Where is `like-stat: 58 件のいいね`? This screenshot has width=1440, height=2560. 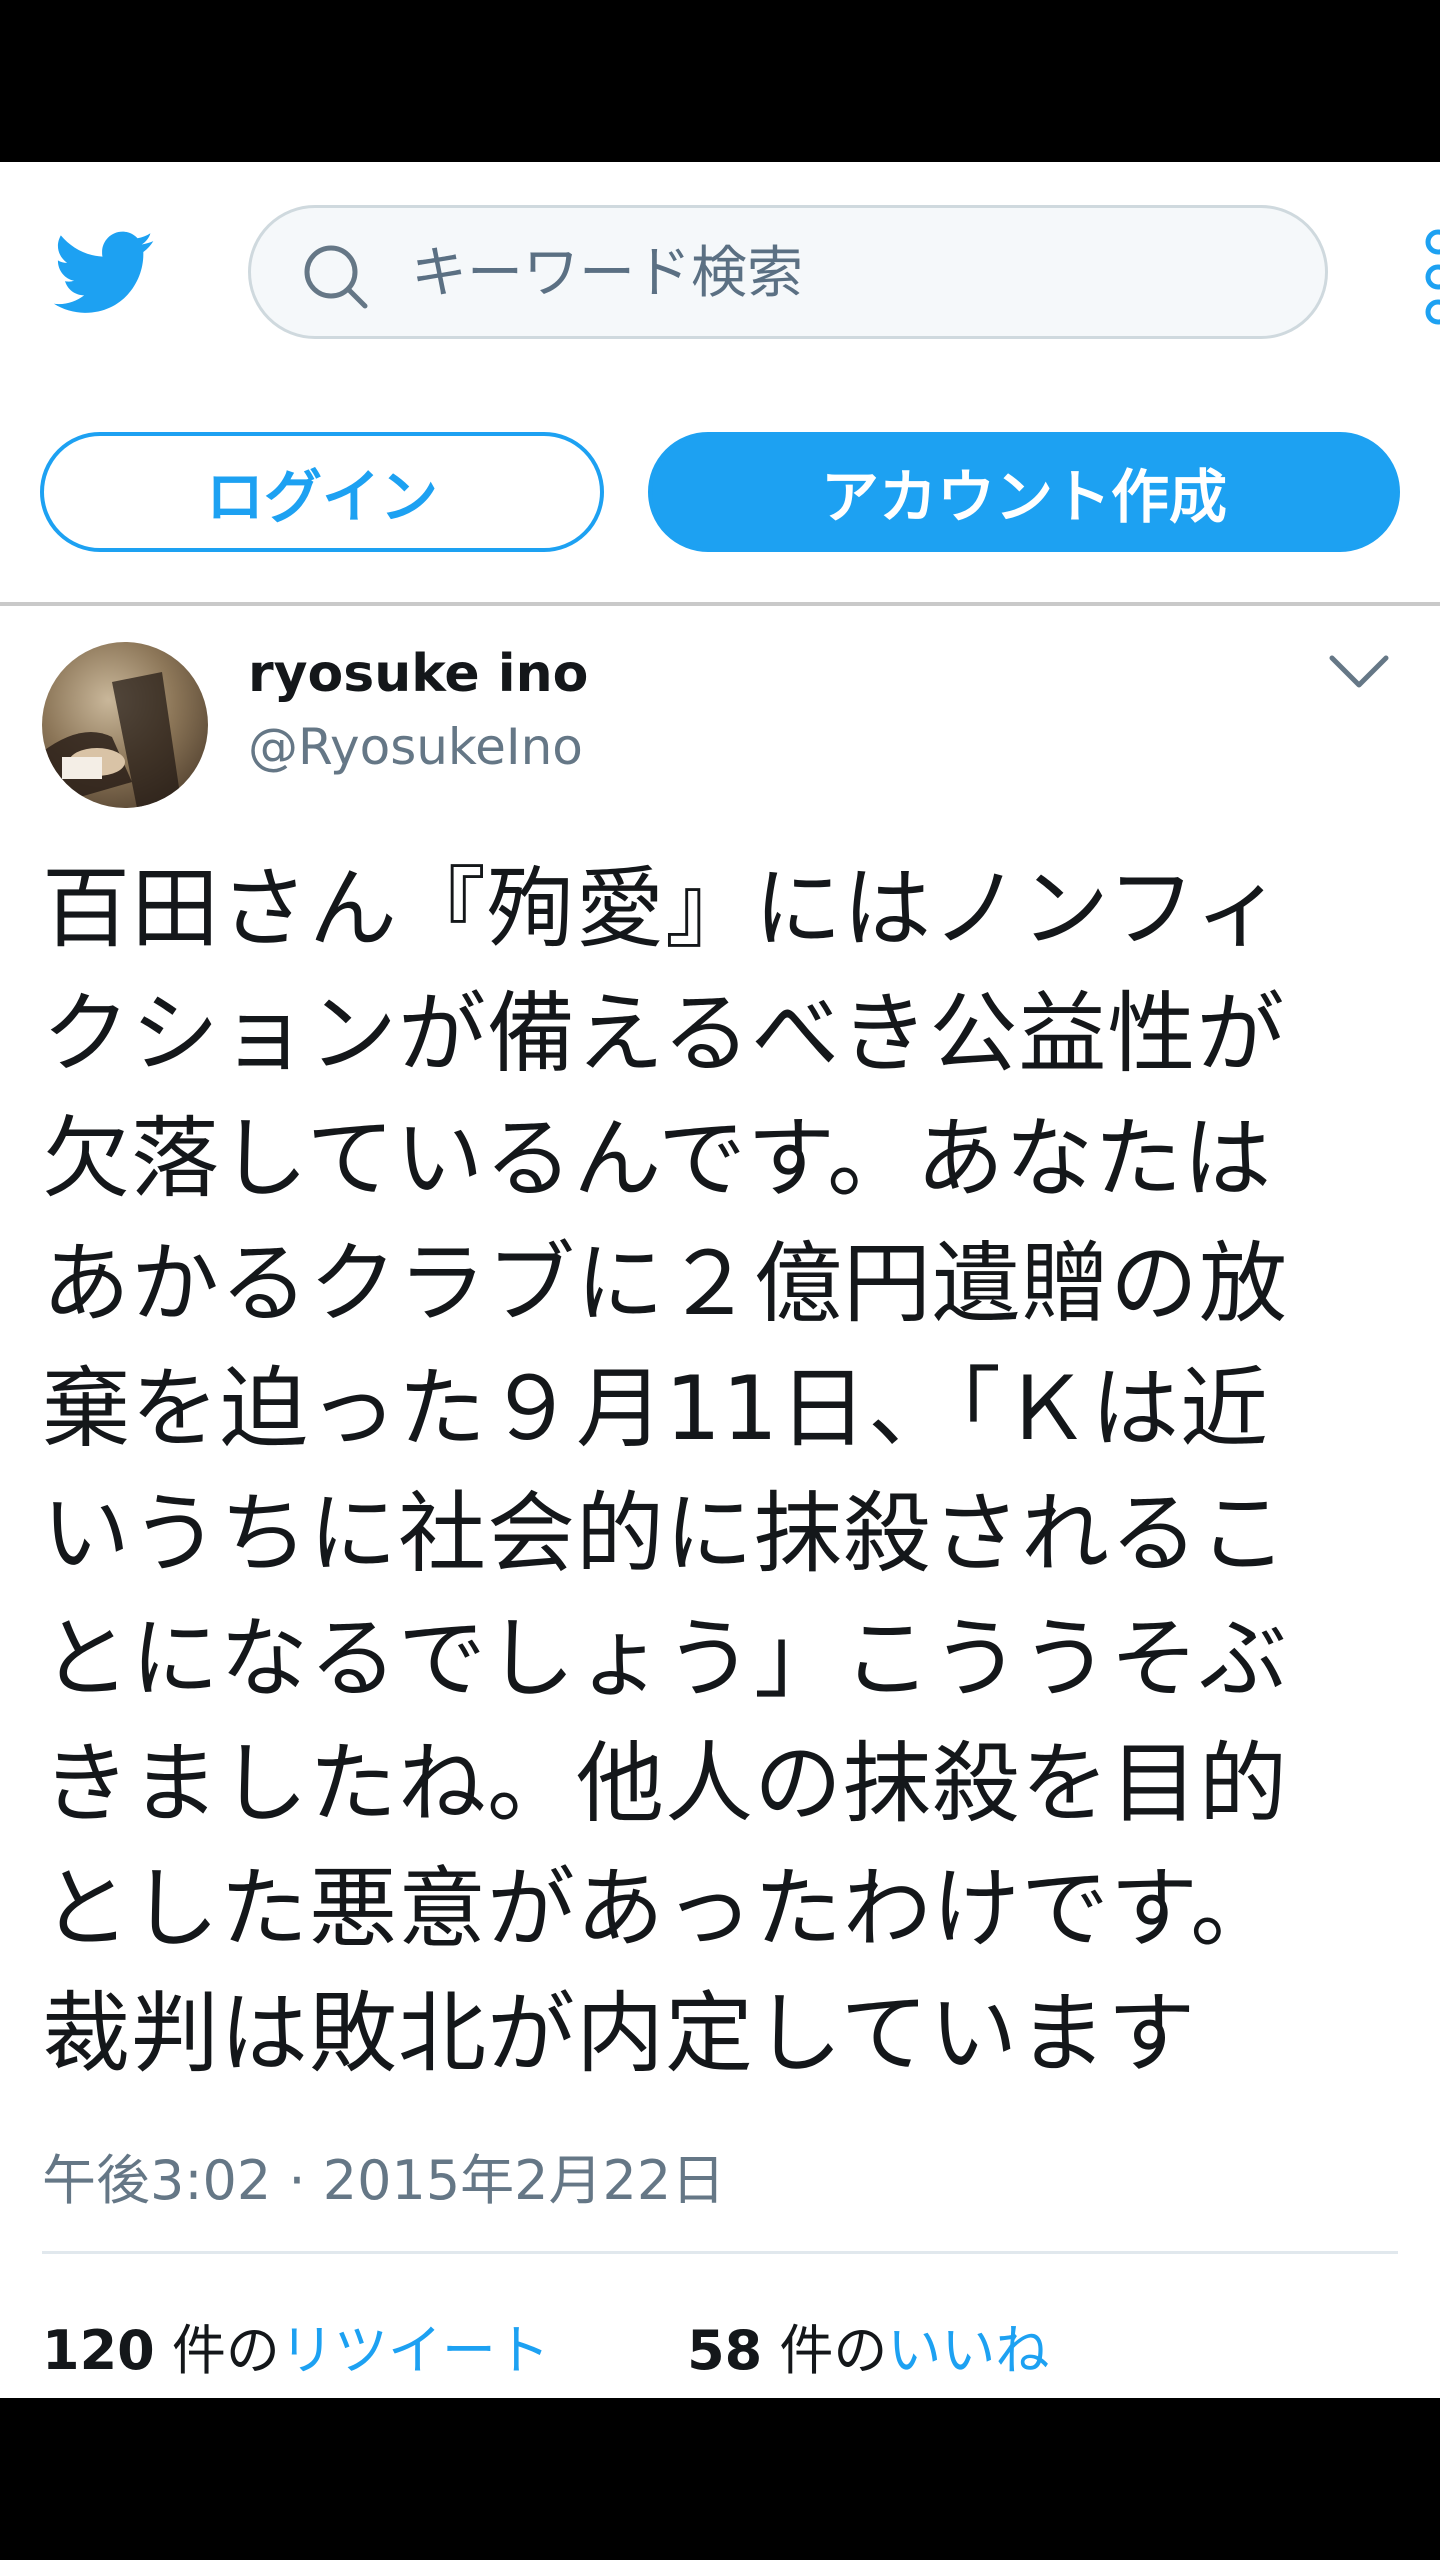 like-stat: 58 件のいいね is located at coordinates (868, 2350).